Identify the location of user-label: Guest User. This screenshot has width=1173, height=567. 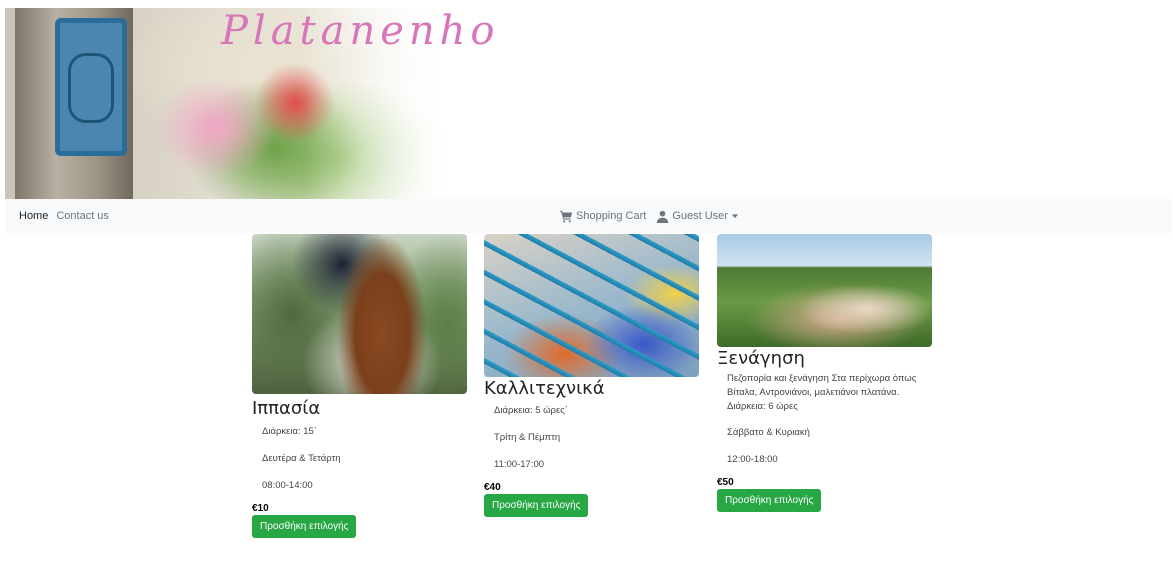
(700, 216).